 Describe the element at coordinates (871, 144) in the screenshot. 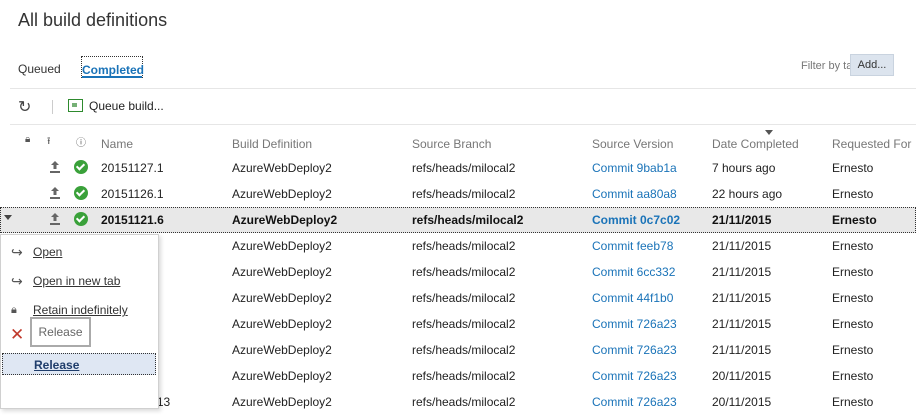

I see `column-header-requested: Requested For` at that location.